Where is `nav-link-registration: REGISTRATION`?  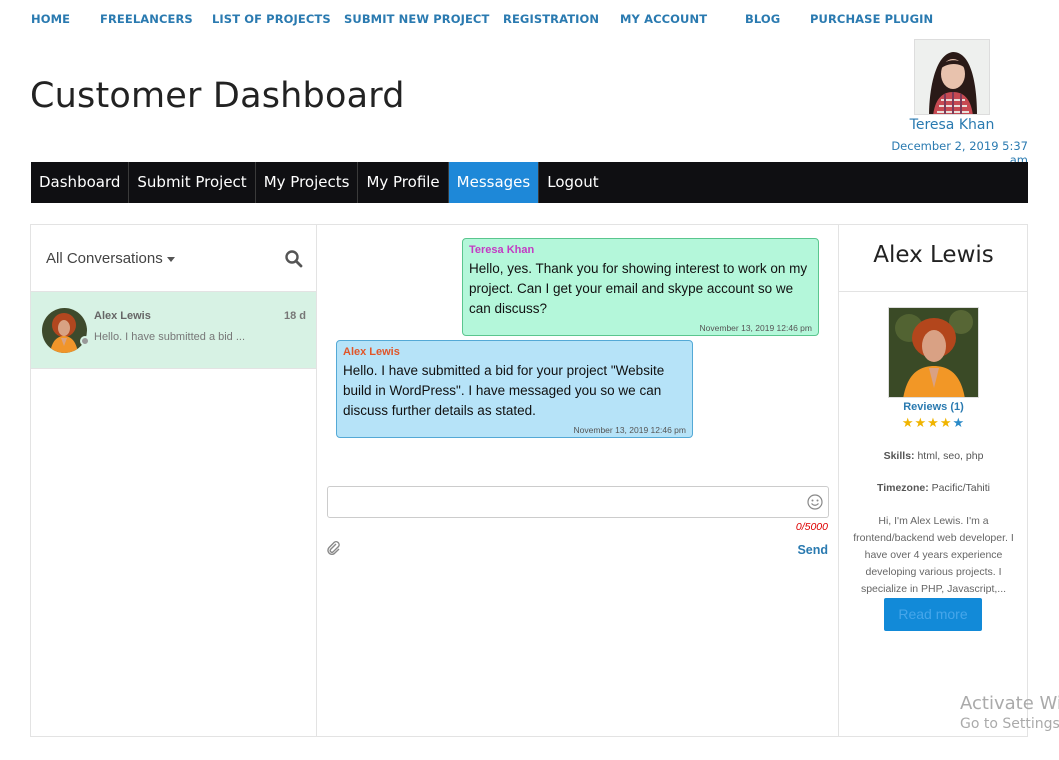
nav-link-registration: REGISTRATION is located at coordinates (551, 19).